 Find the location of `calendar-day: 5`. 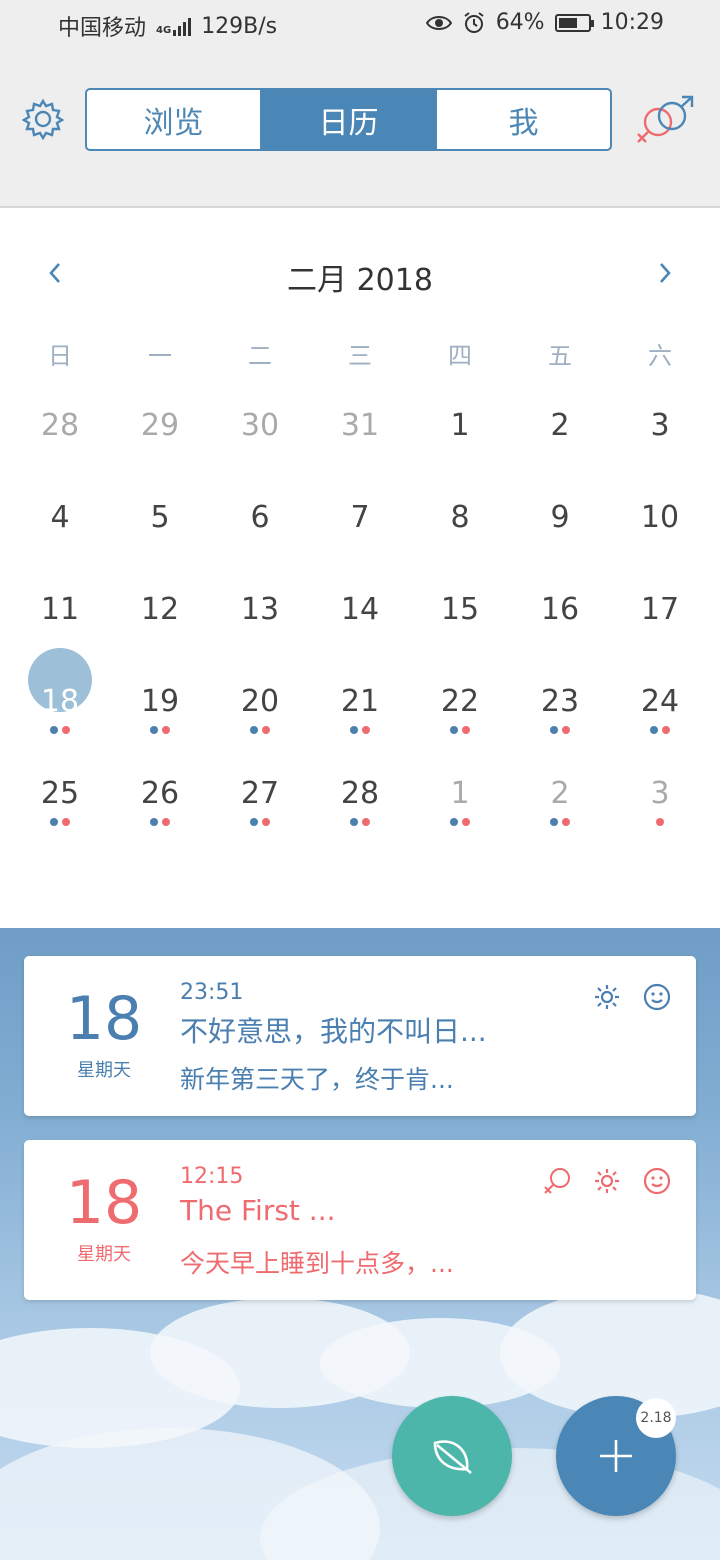

calendar-day: 5 is located at coordinates (160, 518).